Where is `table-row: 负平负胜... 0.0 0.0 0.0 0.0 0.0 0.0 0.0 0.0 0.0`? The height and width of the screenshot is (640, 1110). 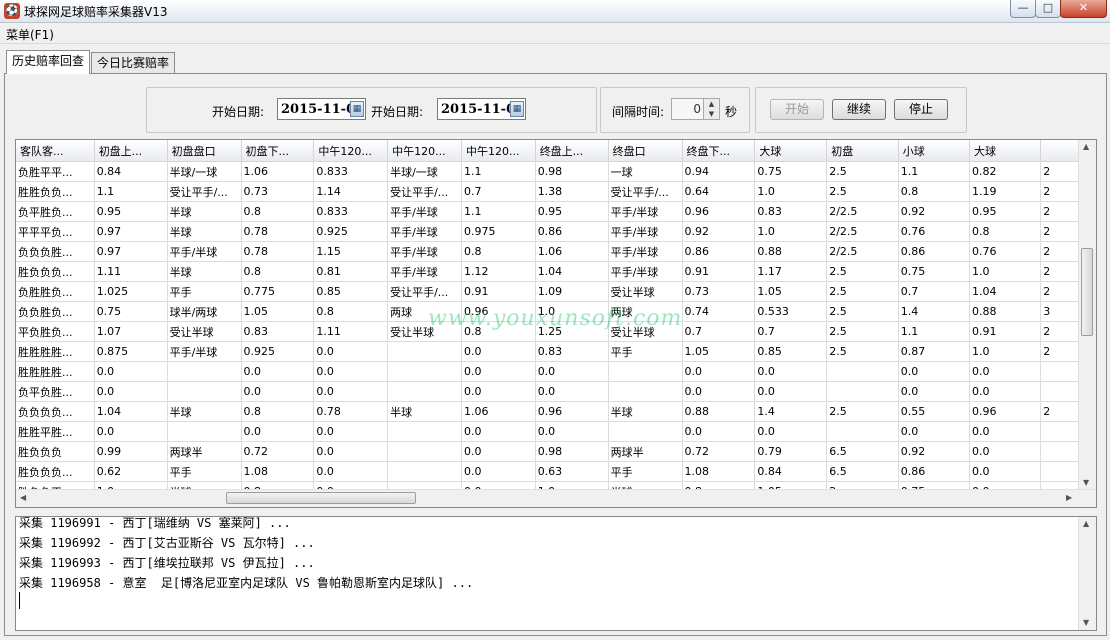
table-row: 负平负胜... 0.0 0.0 0.0 0.0 0.0 0.0 0.0 0.0 0.0 is located at coordinates (547, 391).